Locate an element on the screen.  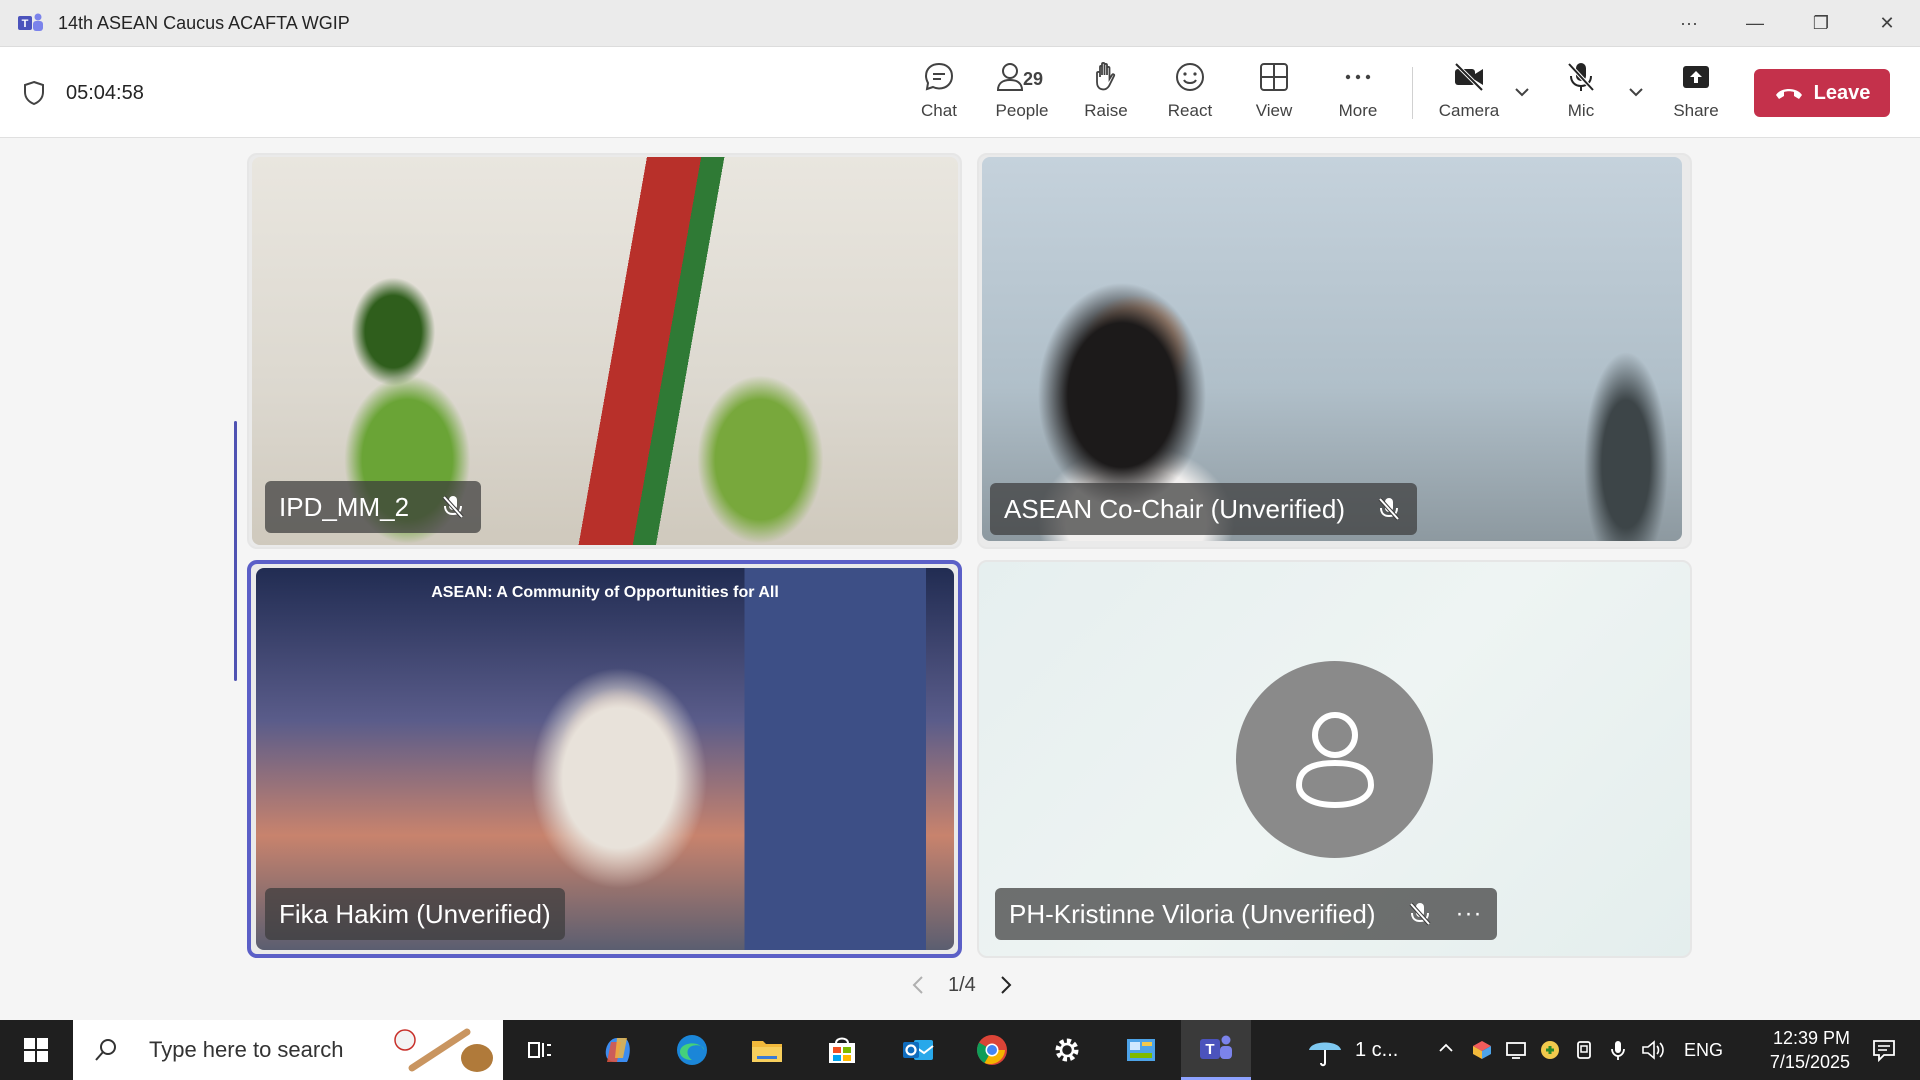
camera-label: Camera is located at coordinates (1469, 110).